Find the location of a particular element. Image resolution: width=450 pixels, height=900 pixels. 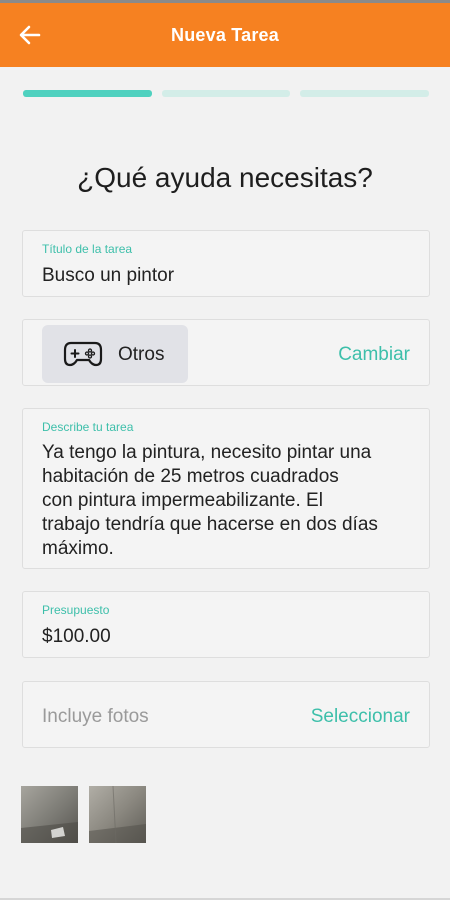

budget-field: Presupuesto $100.00 is located at coordinates (226, 624).